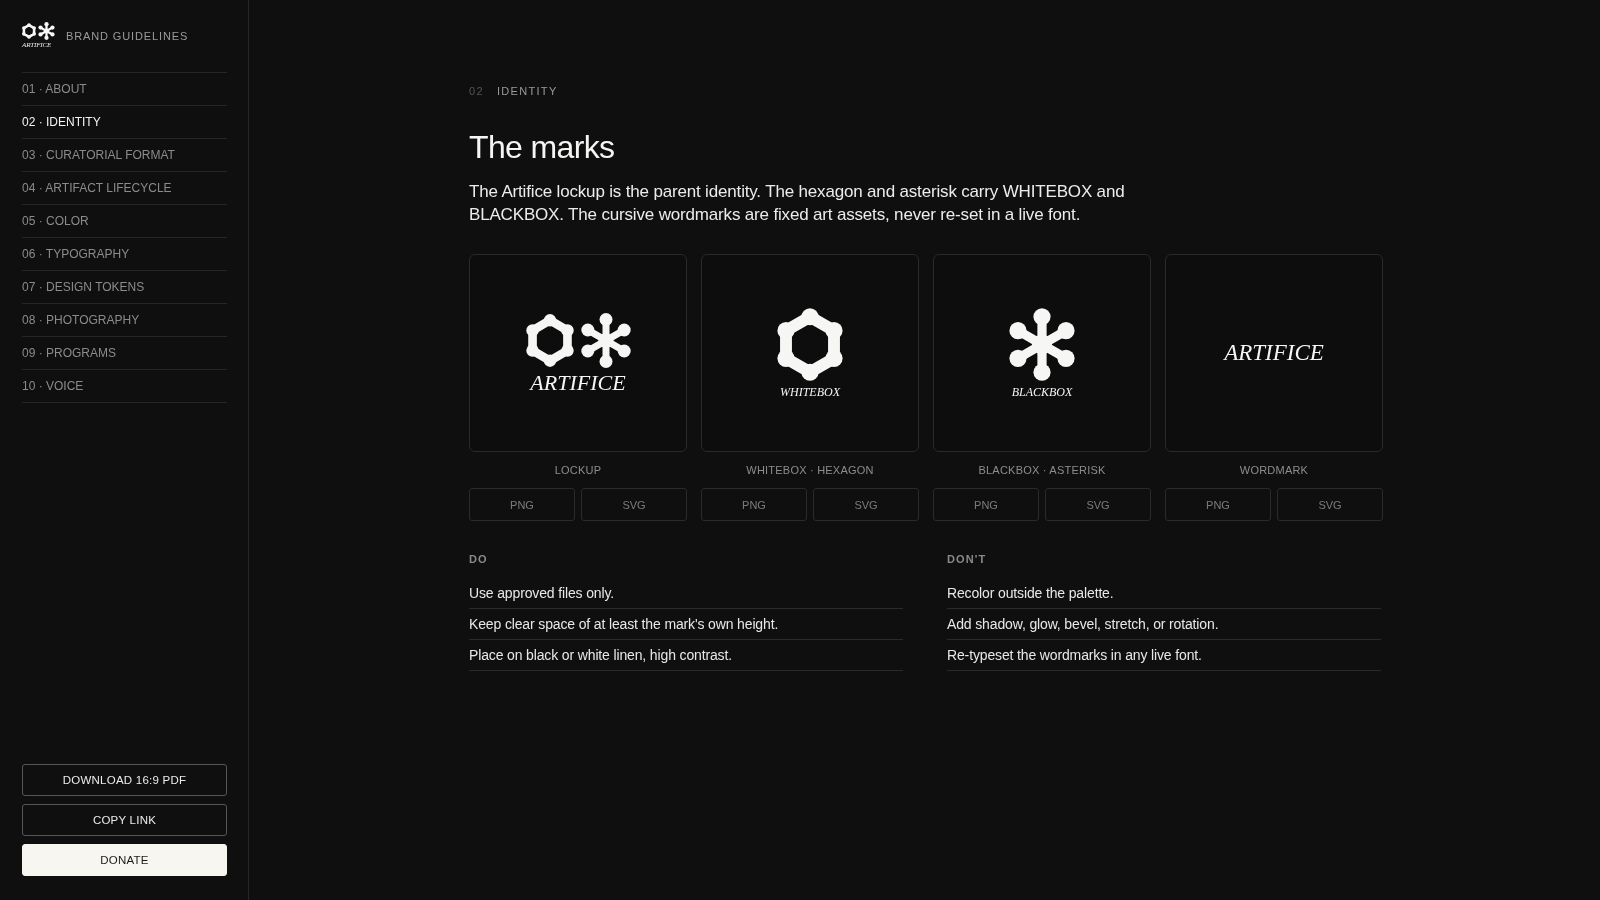  Describe the element at coordinates (124, 780) in the screenshot. I see `action-button: DOWNLOAD 16:9 PDF` at that location.